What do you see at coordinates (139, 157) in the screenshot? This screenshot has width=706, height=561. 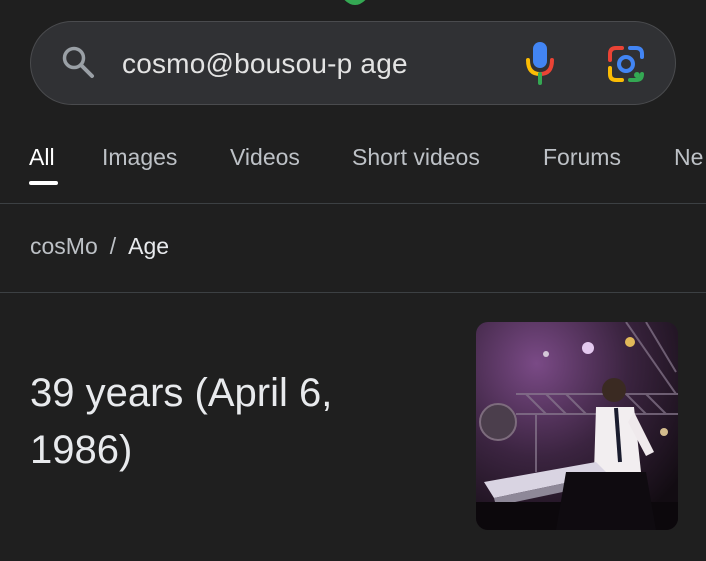 I see `tab-images: Images` at bounding box center [139, 157].